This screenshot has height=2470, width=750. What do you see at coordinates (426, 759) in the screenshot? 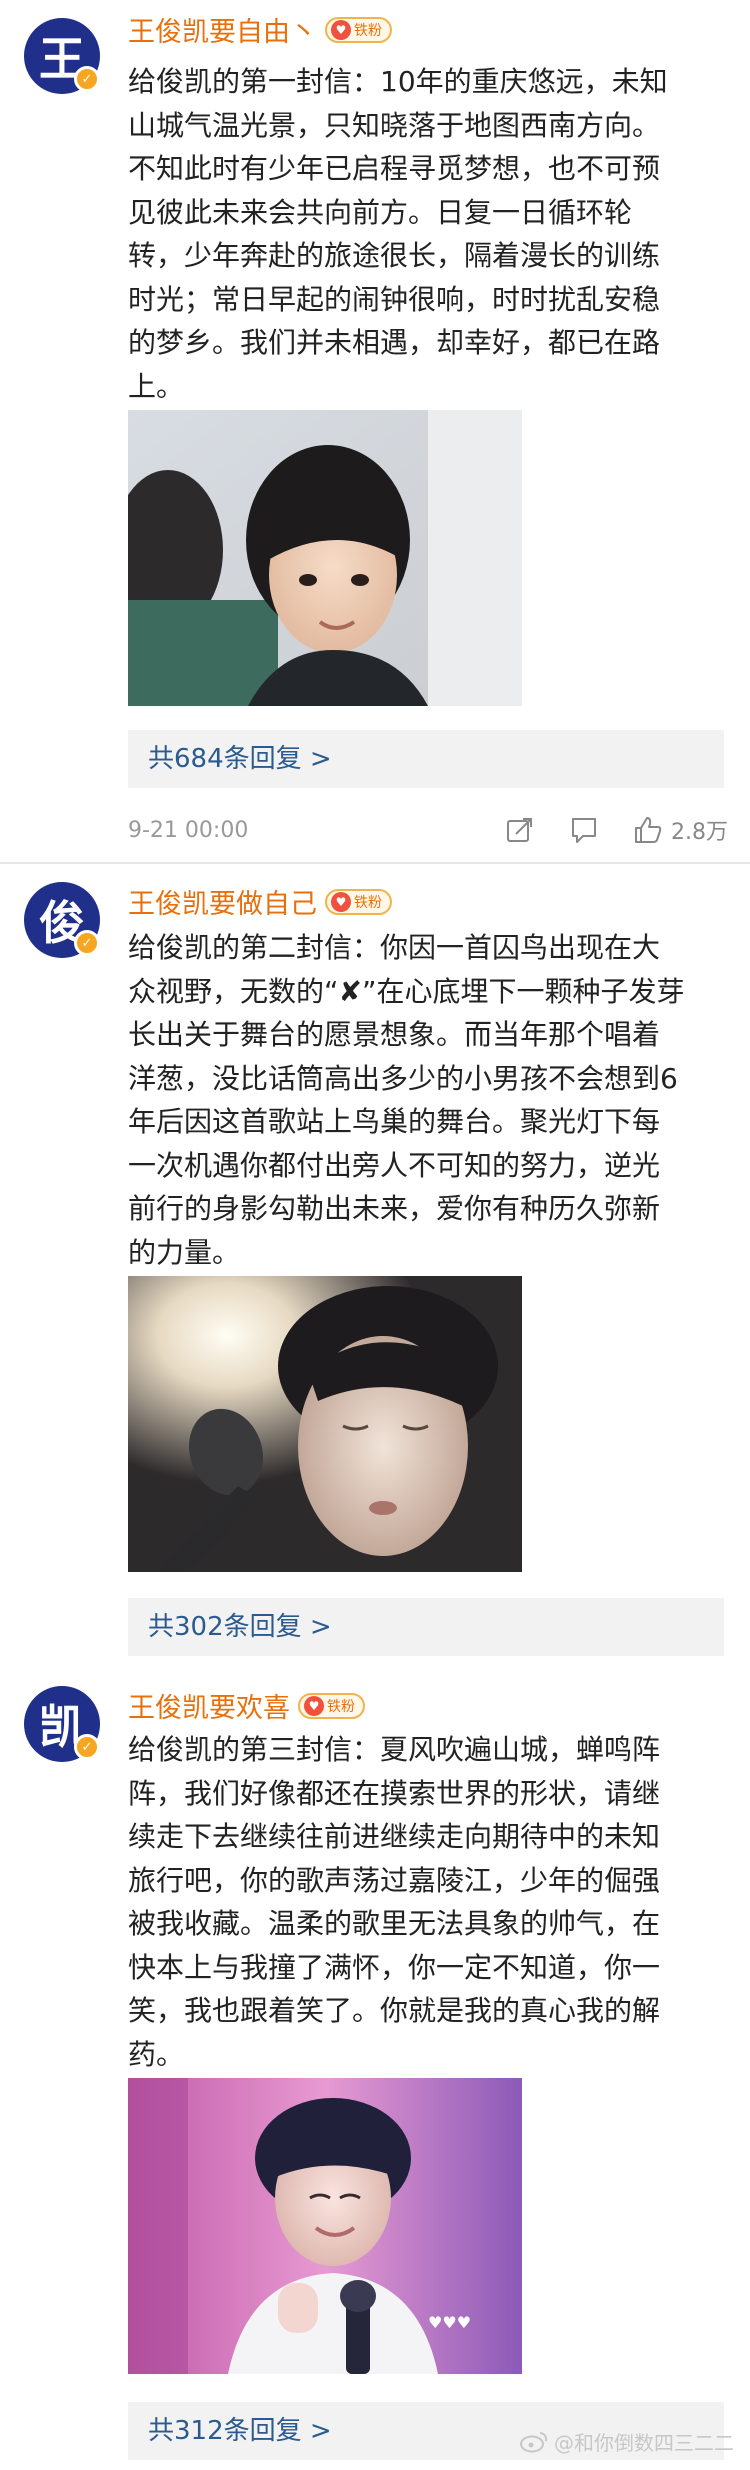
I see `view-replies-link: 共684条回复 >` at bounding box center [426, 759].